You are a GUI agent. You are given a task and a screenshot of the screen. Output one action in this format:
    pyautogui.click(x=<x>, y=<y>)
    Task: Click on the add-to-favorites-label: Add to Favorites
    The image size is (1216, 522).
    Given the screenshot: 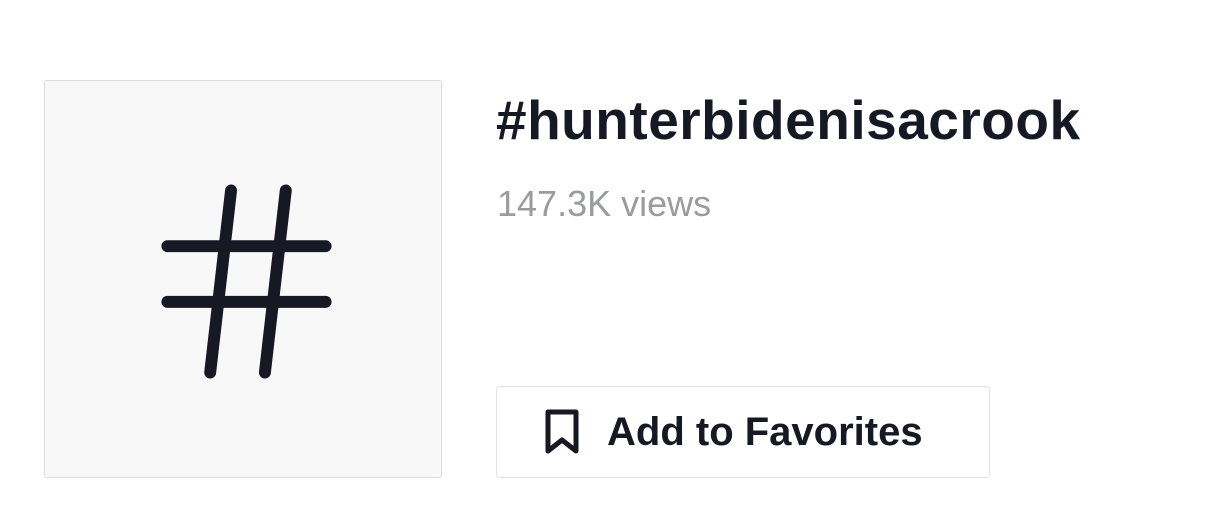 What is the action you would take?
    pyautogui.click(x=765, y=431)
    